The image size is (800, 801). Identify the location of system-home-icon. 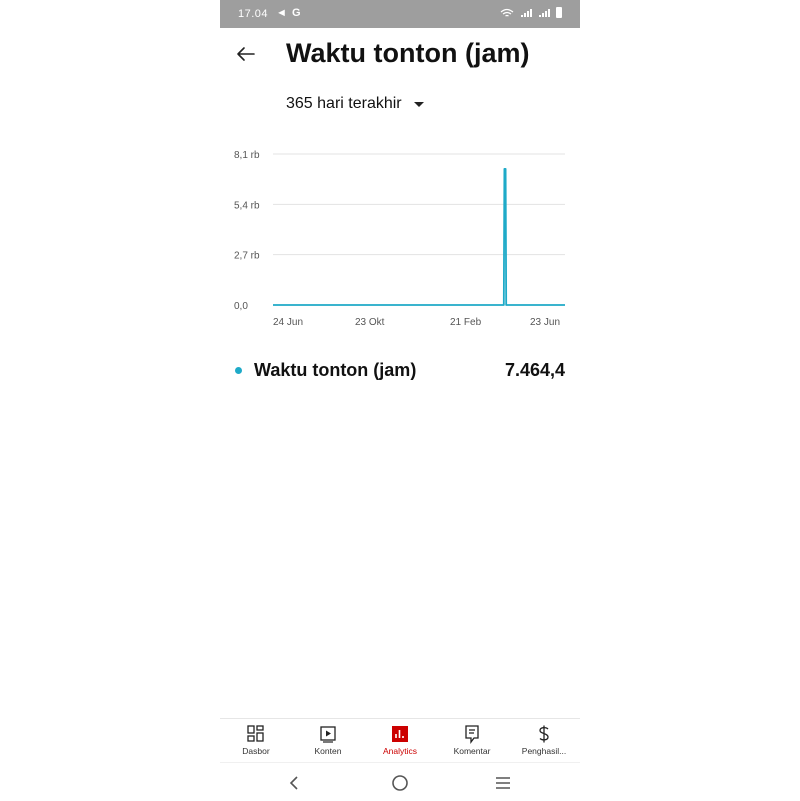
(400, 783).